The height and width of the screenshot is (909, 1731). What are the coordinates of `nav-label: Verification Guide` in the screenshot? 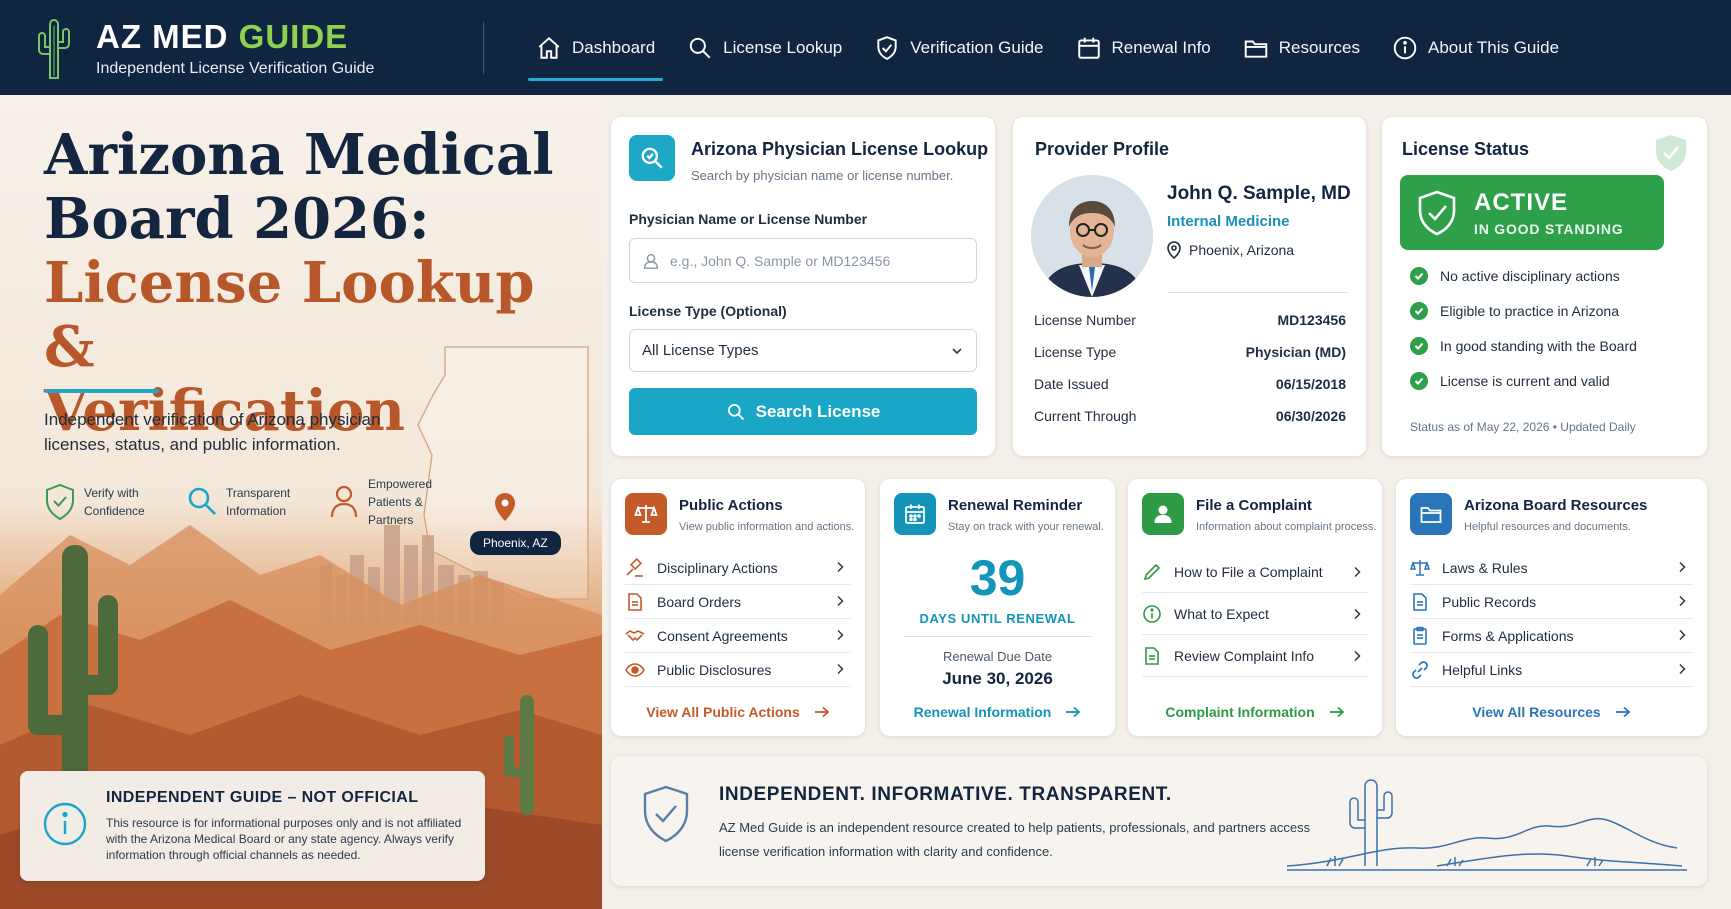 It's located at (977, 47).